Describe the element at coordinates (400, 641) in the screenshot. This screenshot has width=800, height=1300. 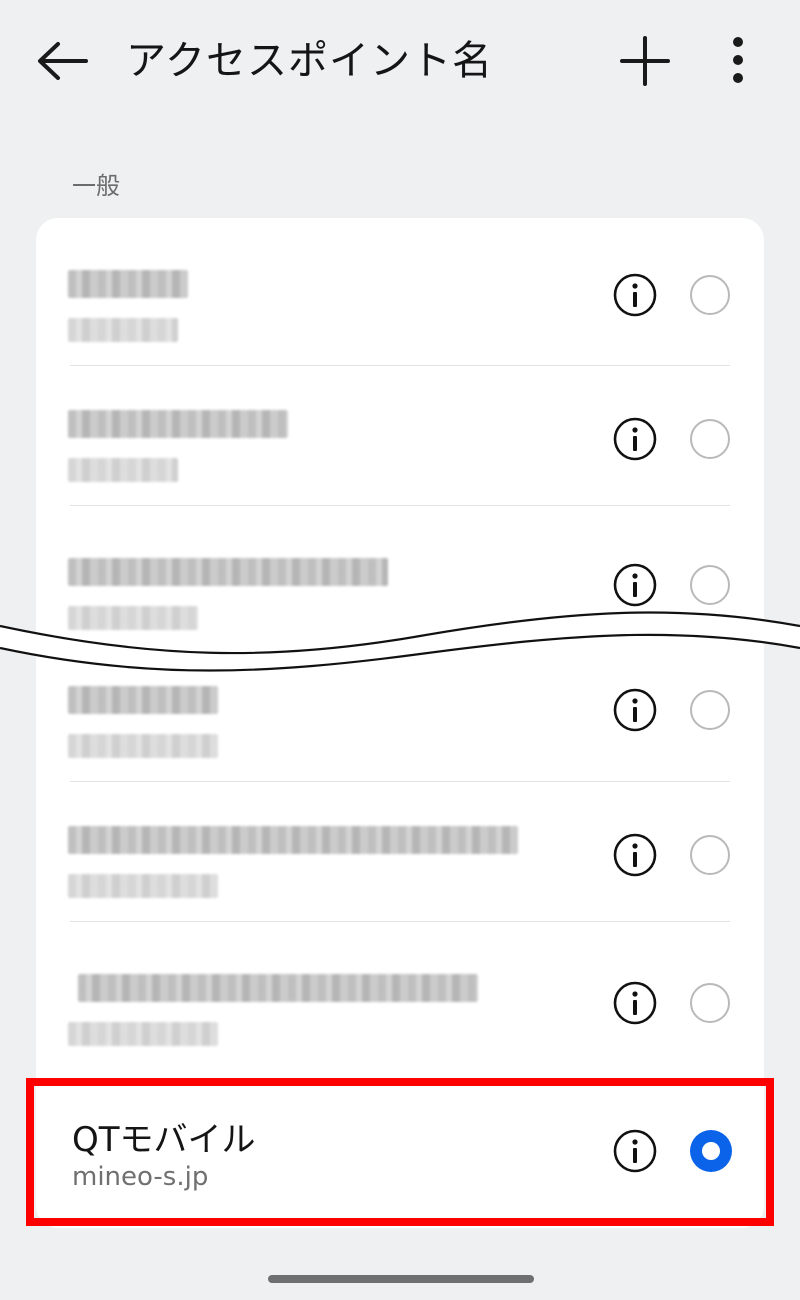
I see `wave-break-marker` at that location.